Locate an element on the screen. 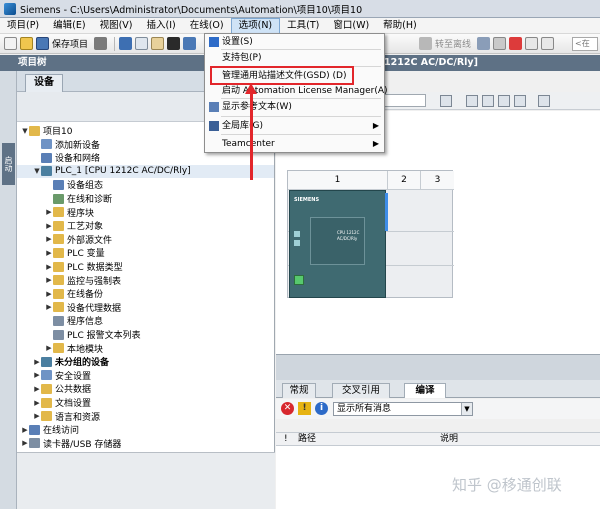  menu-insert: 插入(I) is located at coordinates (161, 26).